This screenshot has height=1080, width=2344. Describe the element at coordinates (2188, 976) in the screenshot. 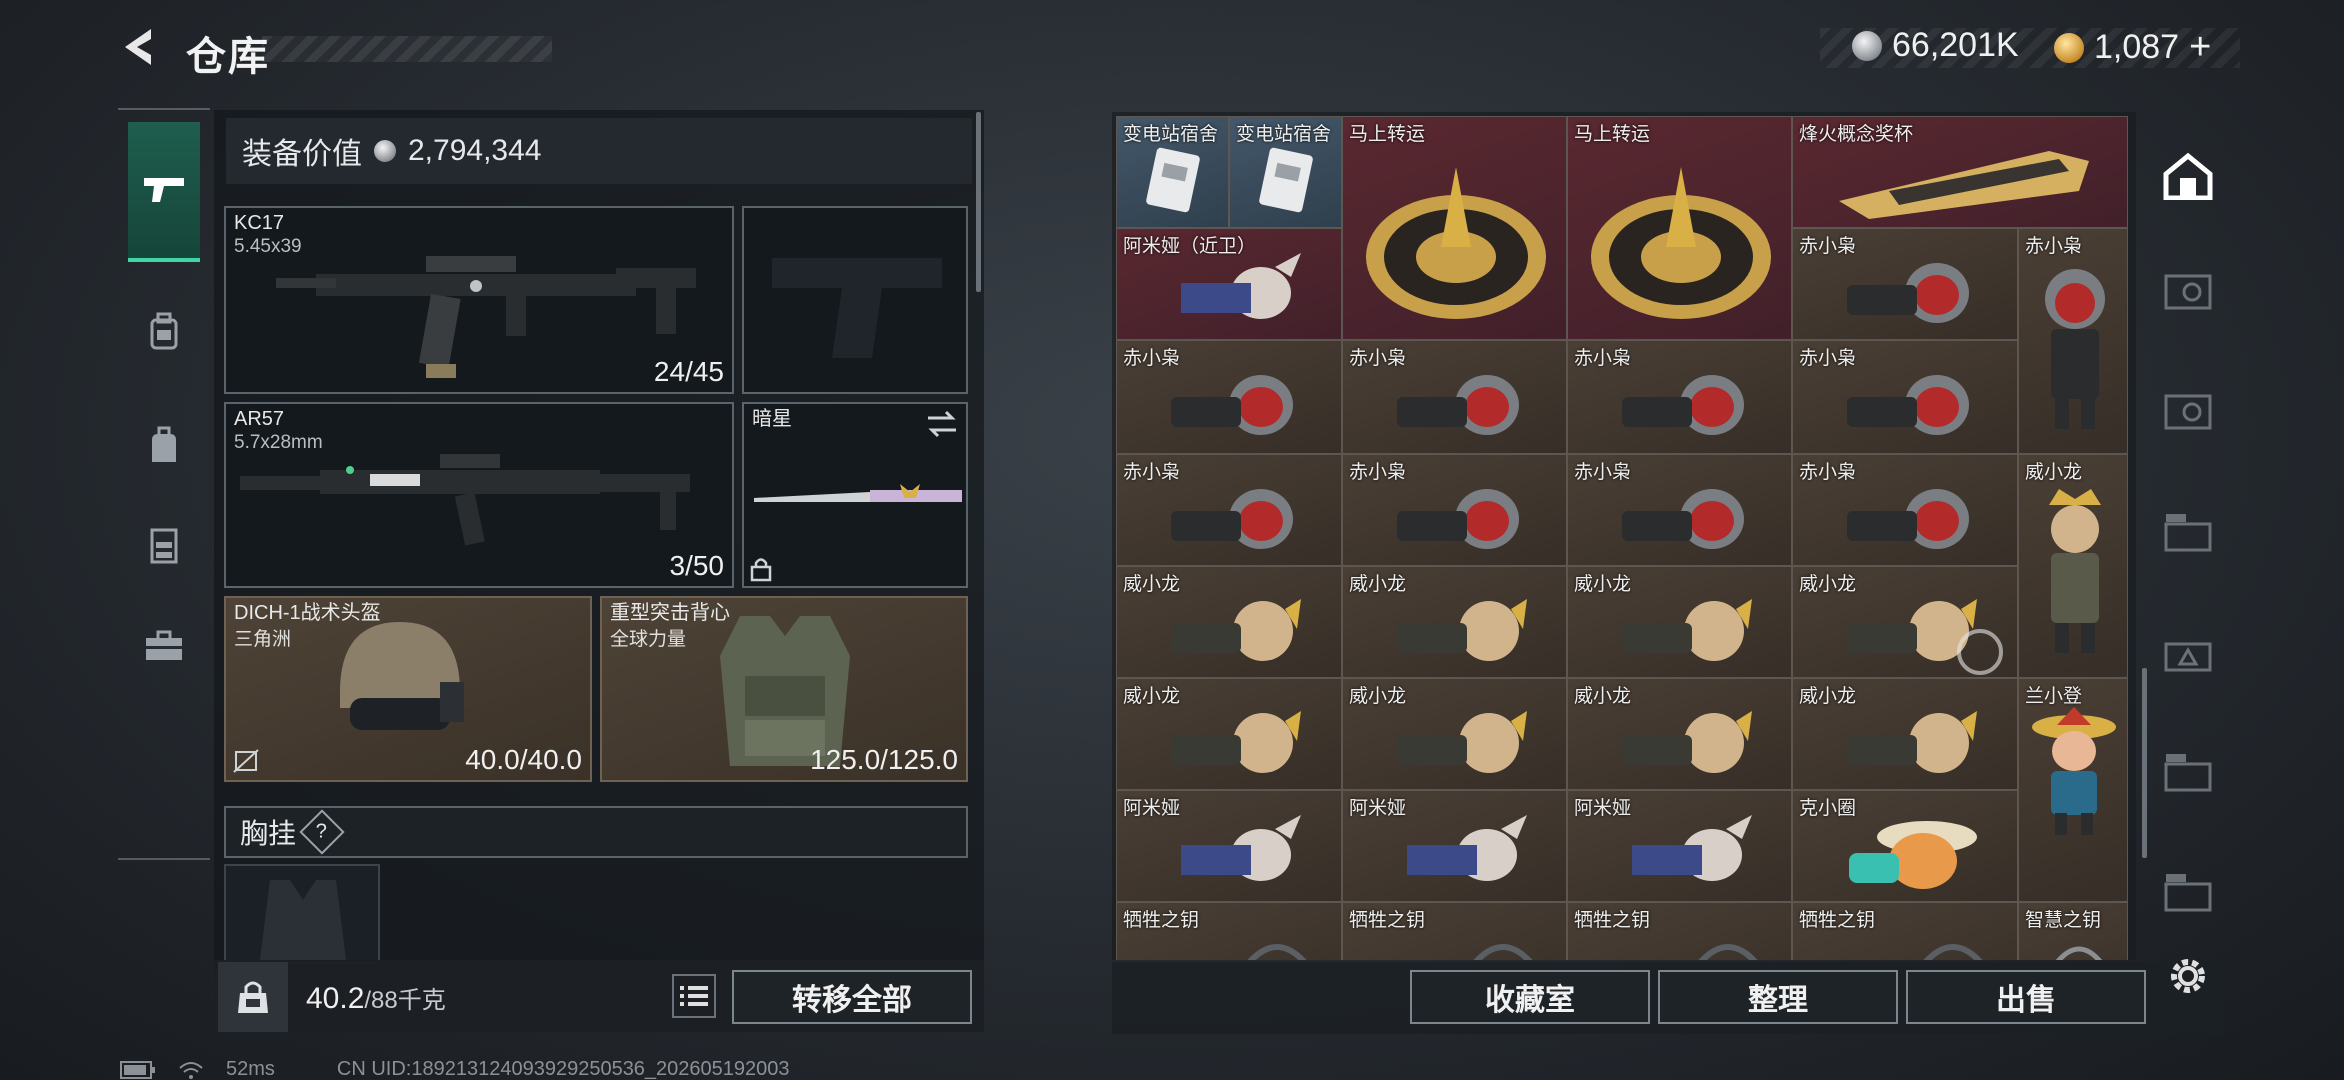

I see `settings-button` at that location.